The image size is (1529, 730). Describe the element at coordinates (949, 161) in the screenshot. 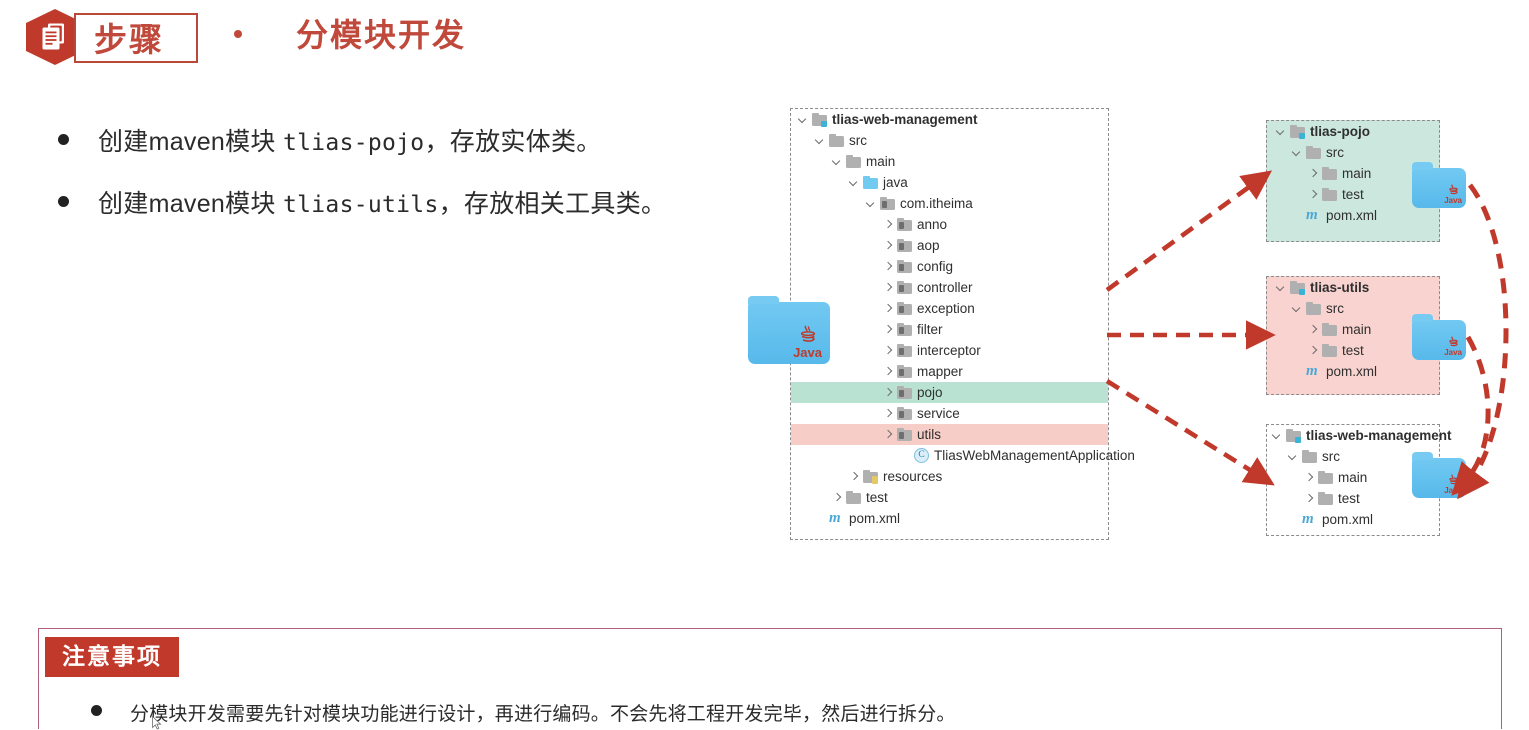

I see `tree-row: main` at that location.